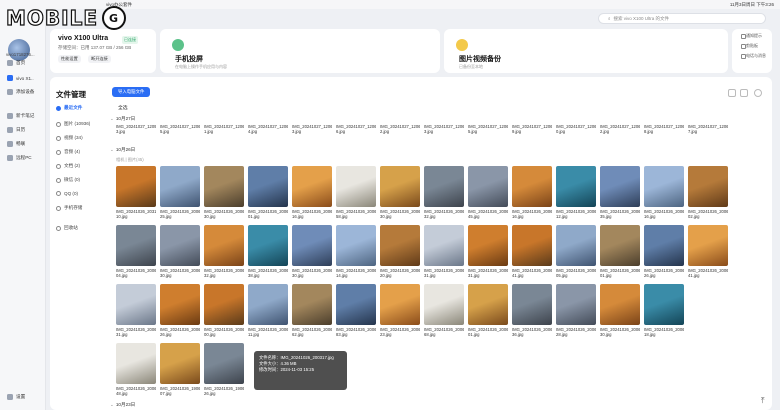 The width and height of the screenshot is (780, 410). Describe the element at coordinates (20, 116) in the screenshot. I see `sidebar-item-notes: 新卡笔记` at that location.